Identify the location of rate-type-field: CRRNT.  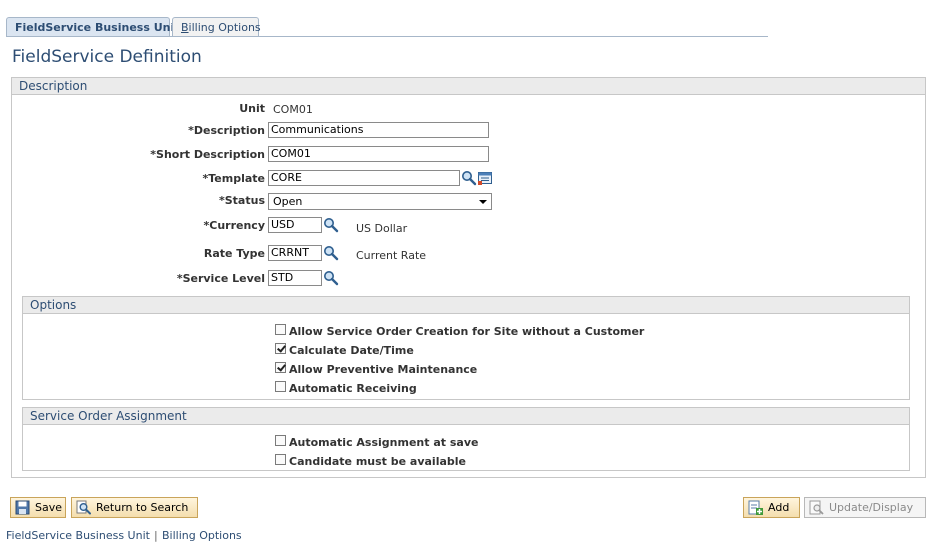
(295, 253).